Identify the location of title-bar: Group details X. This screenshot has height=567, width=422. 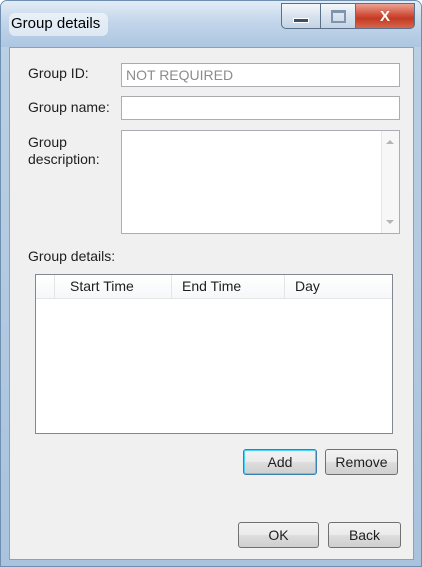
(211, 24).